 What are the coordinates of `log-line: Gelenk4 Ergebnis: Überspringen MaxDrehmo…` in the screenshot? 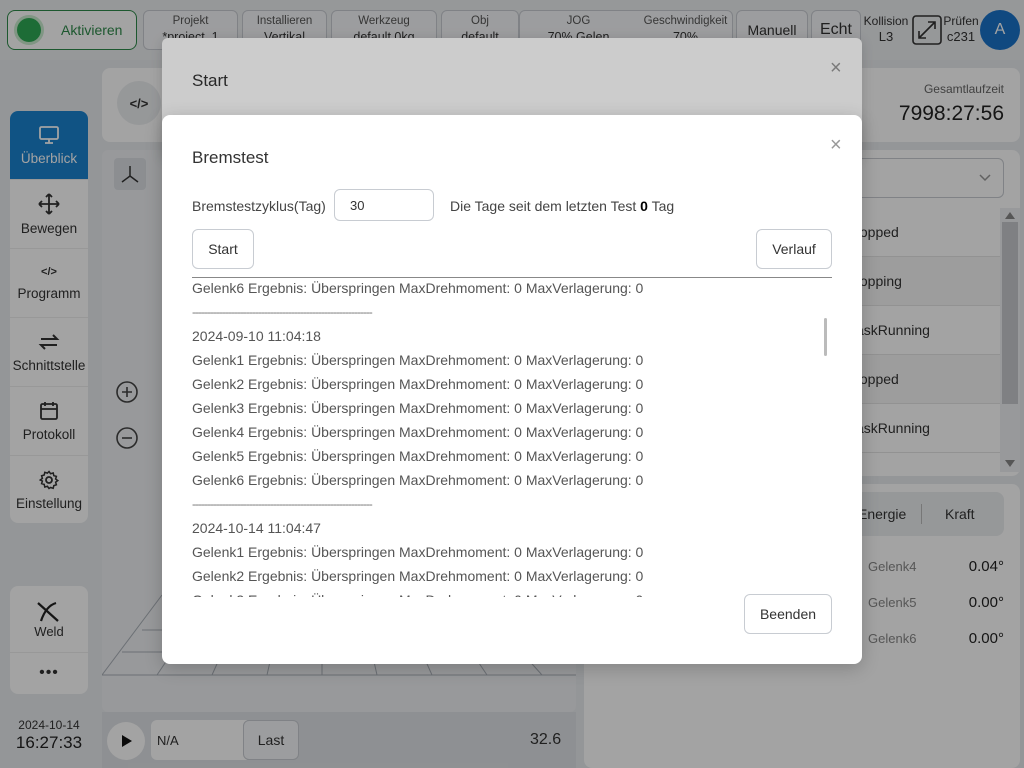 It's located at (418, 432).